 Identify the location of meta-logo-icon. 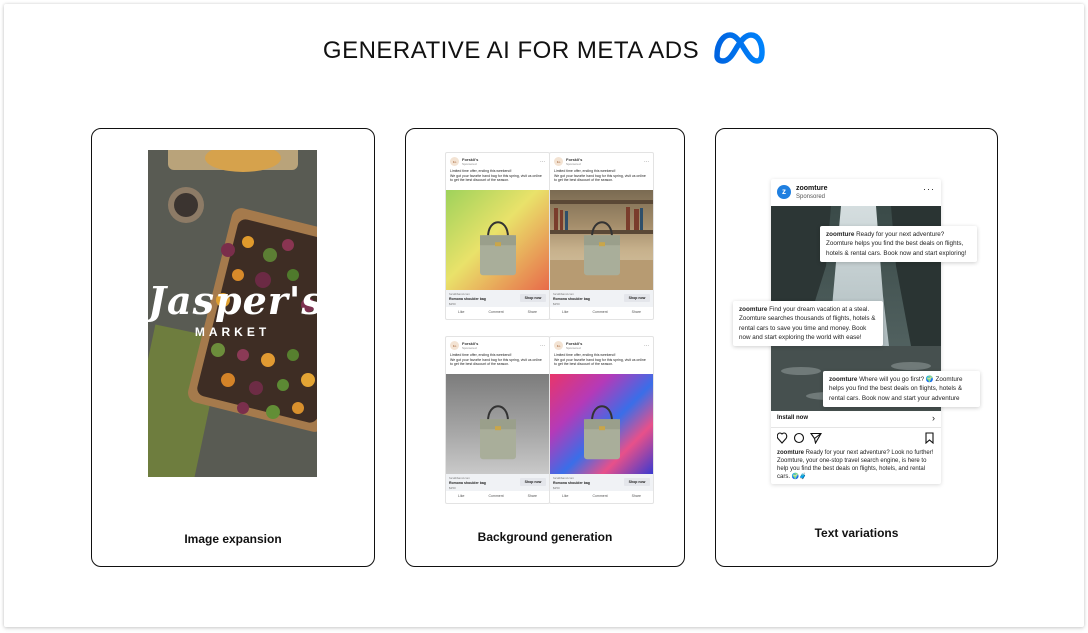
(738, 50).